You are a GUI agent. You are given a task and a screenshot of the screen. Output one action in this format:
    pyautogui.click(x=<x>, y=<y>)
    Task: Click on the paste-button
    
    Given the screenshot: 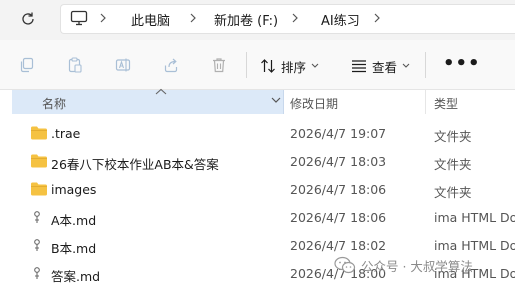 What is the action you would take?
    pyautogui.click(x=75, y=65)
    